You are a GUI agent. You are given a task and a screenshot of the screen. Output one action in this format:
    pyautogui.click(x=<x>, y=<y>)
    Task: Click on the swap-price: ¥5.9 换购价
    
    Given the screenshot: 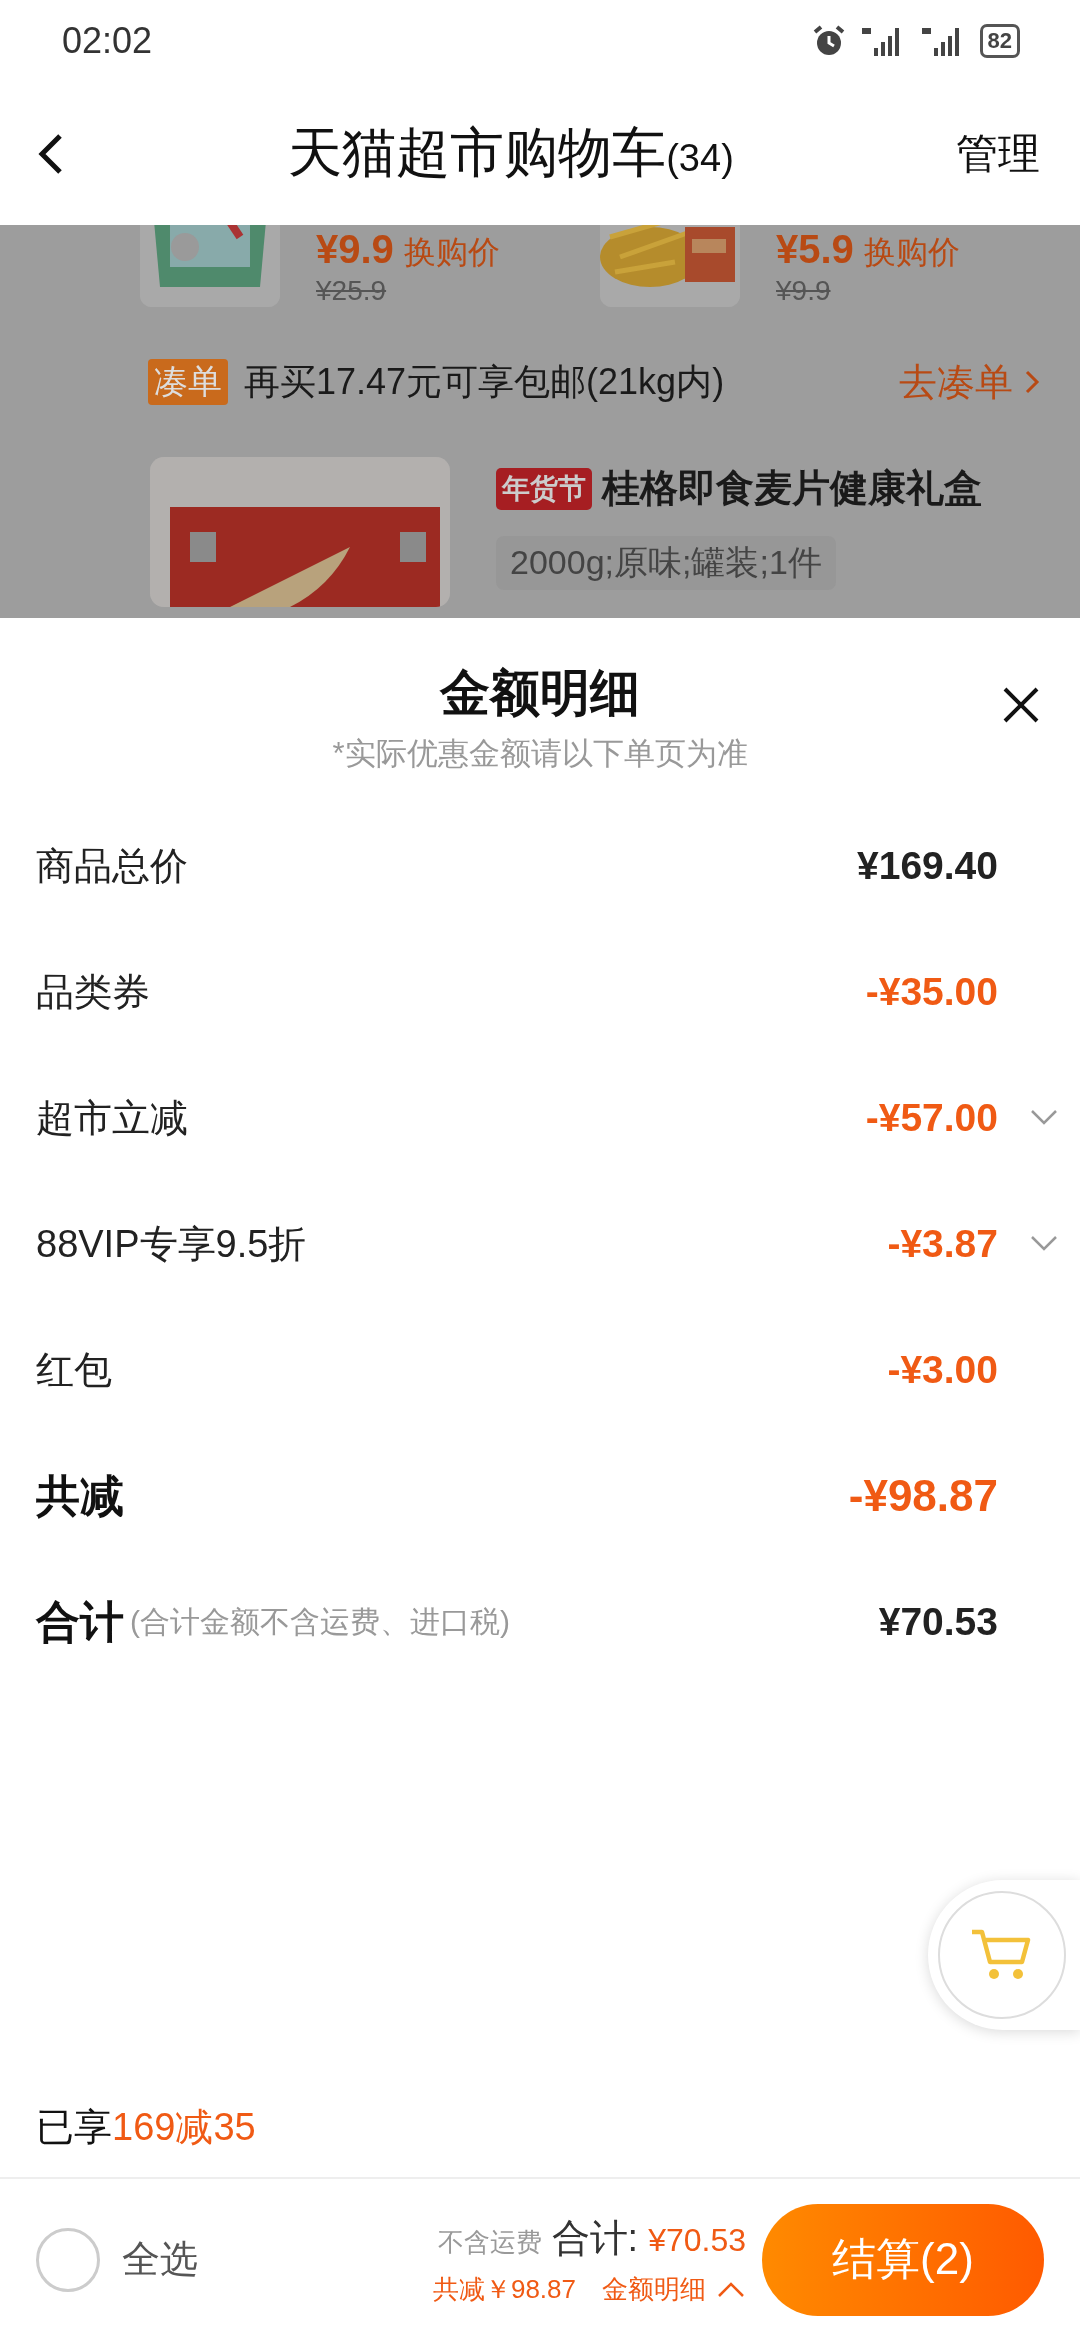 What is the action you would take?
    pyautogui.click(x=868, y=250)
    